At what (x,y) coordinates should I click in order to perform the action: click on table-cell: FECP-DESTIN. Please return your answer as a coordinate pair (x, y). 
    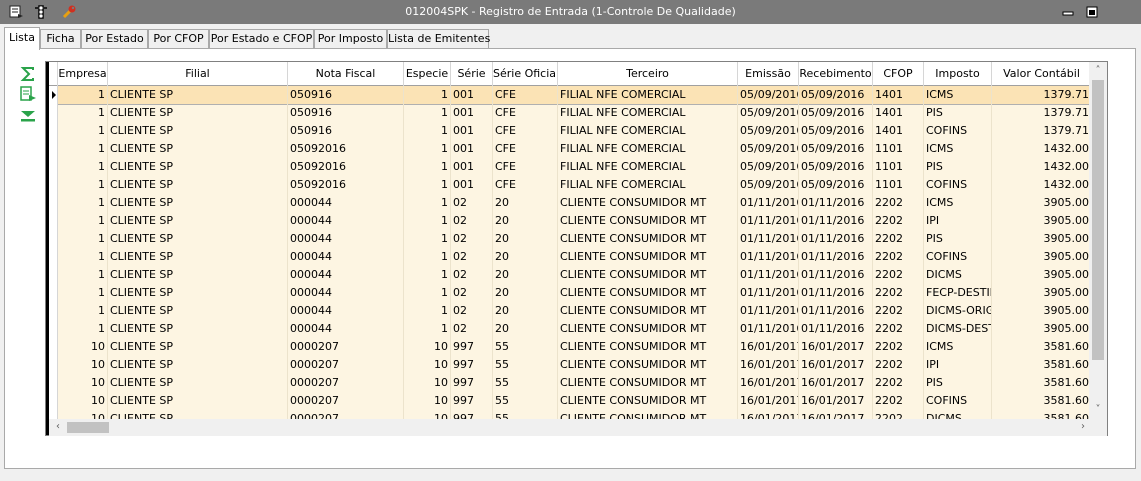
    Looking at the image, I should click on (958, 293).